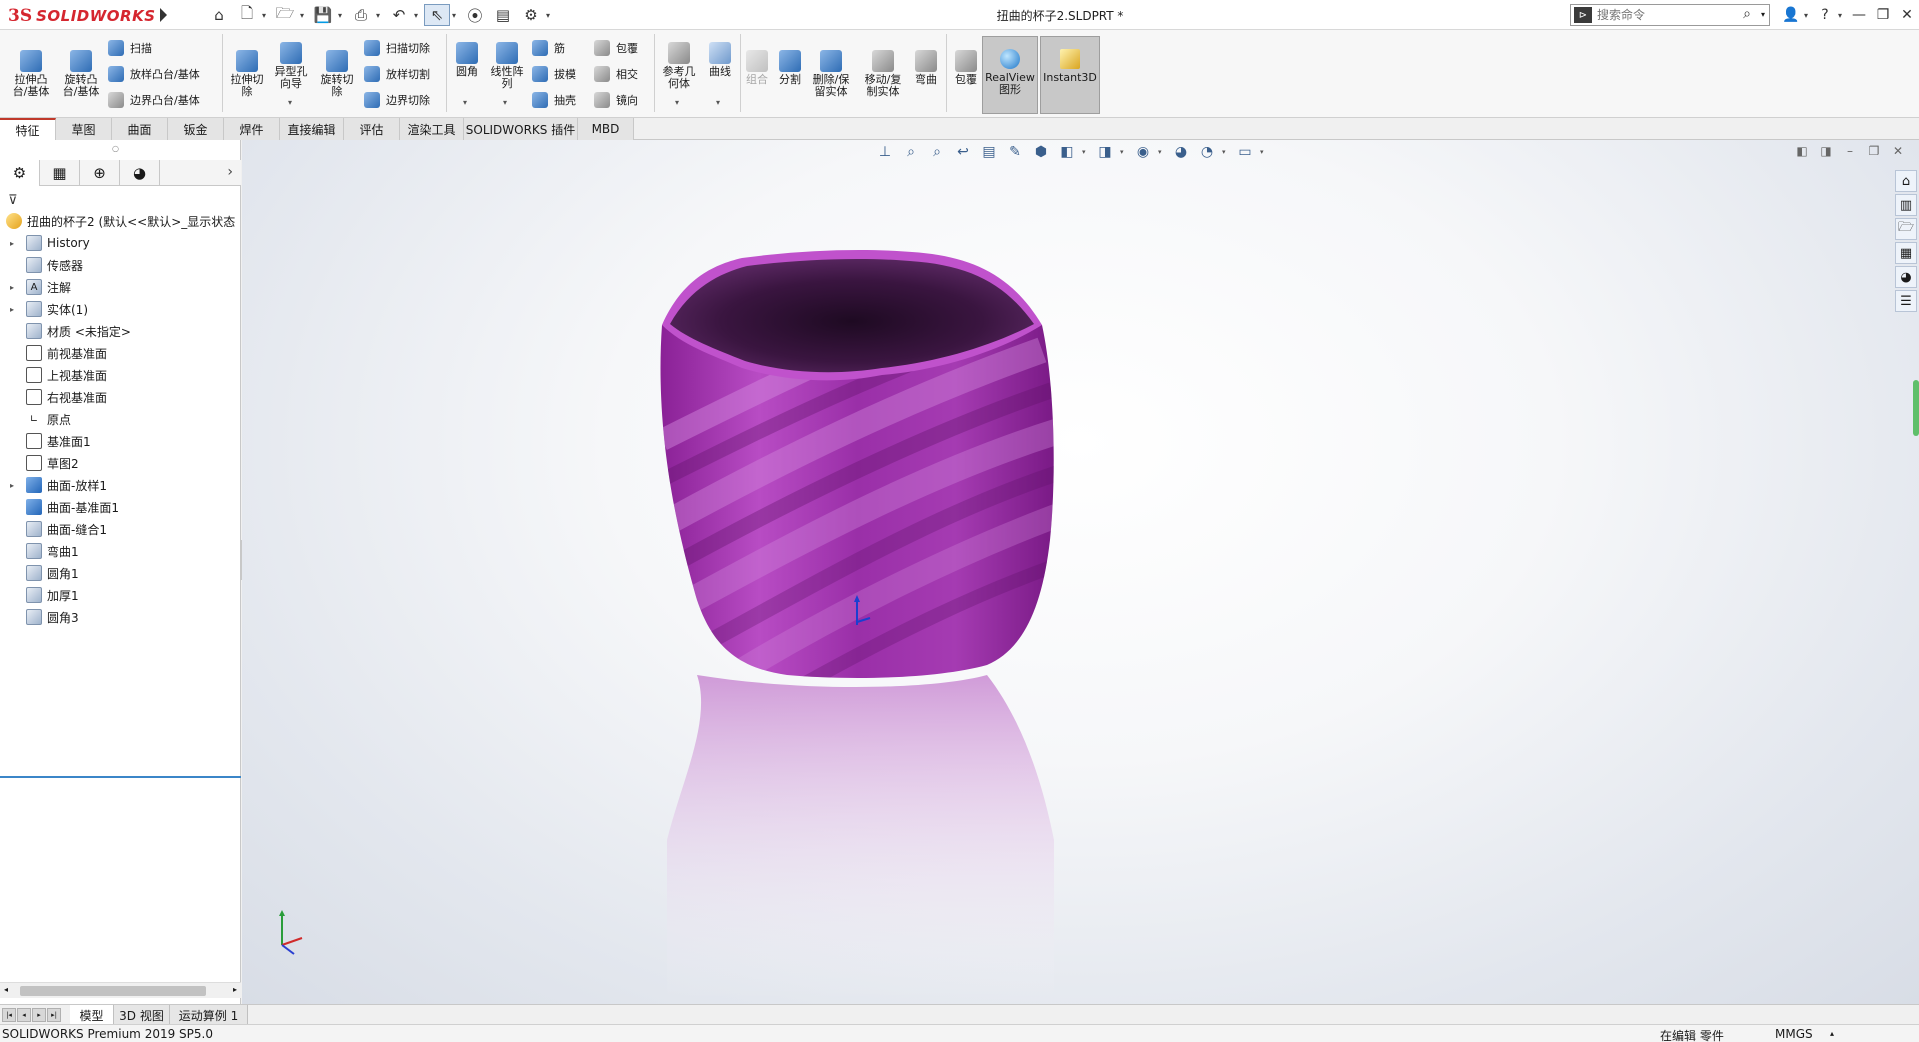  I want to click on tree-item-origin: ∟ 原点, so click(120, 419).